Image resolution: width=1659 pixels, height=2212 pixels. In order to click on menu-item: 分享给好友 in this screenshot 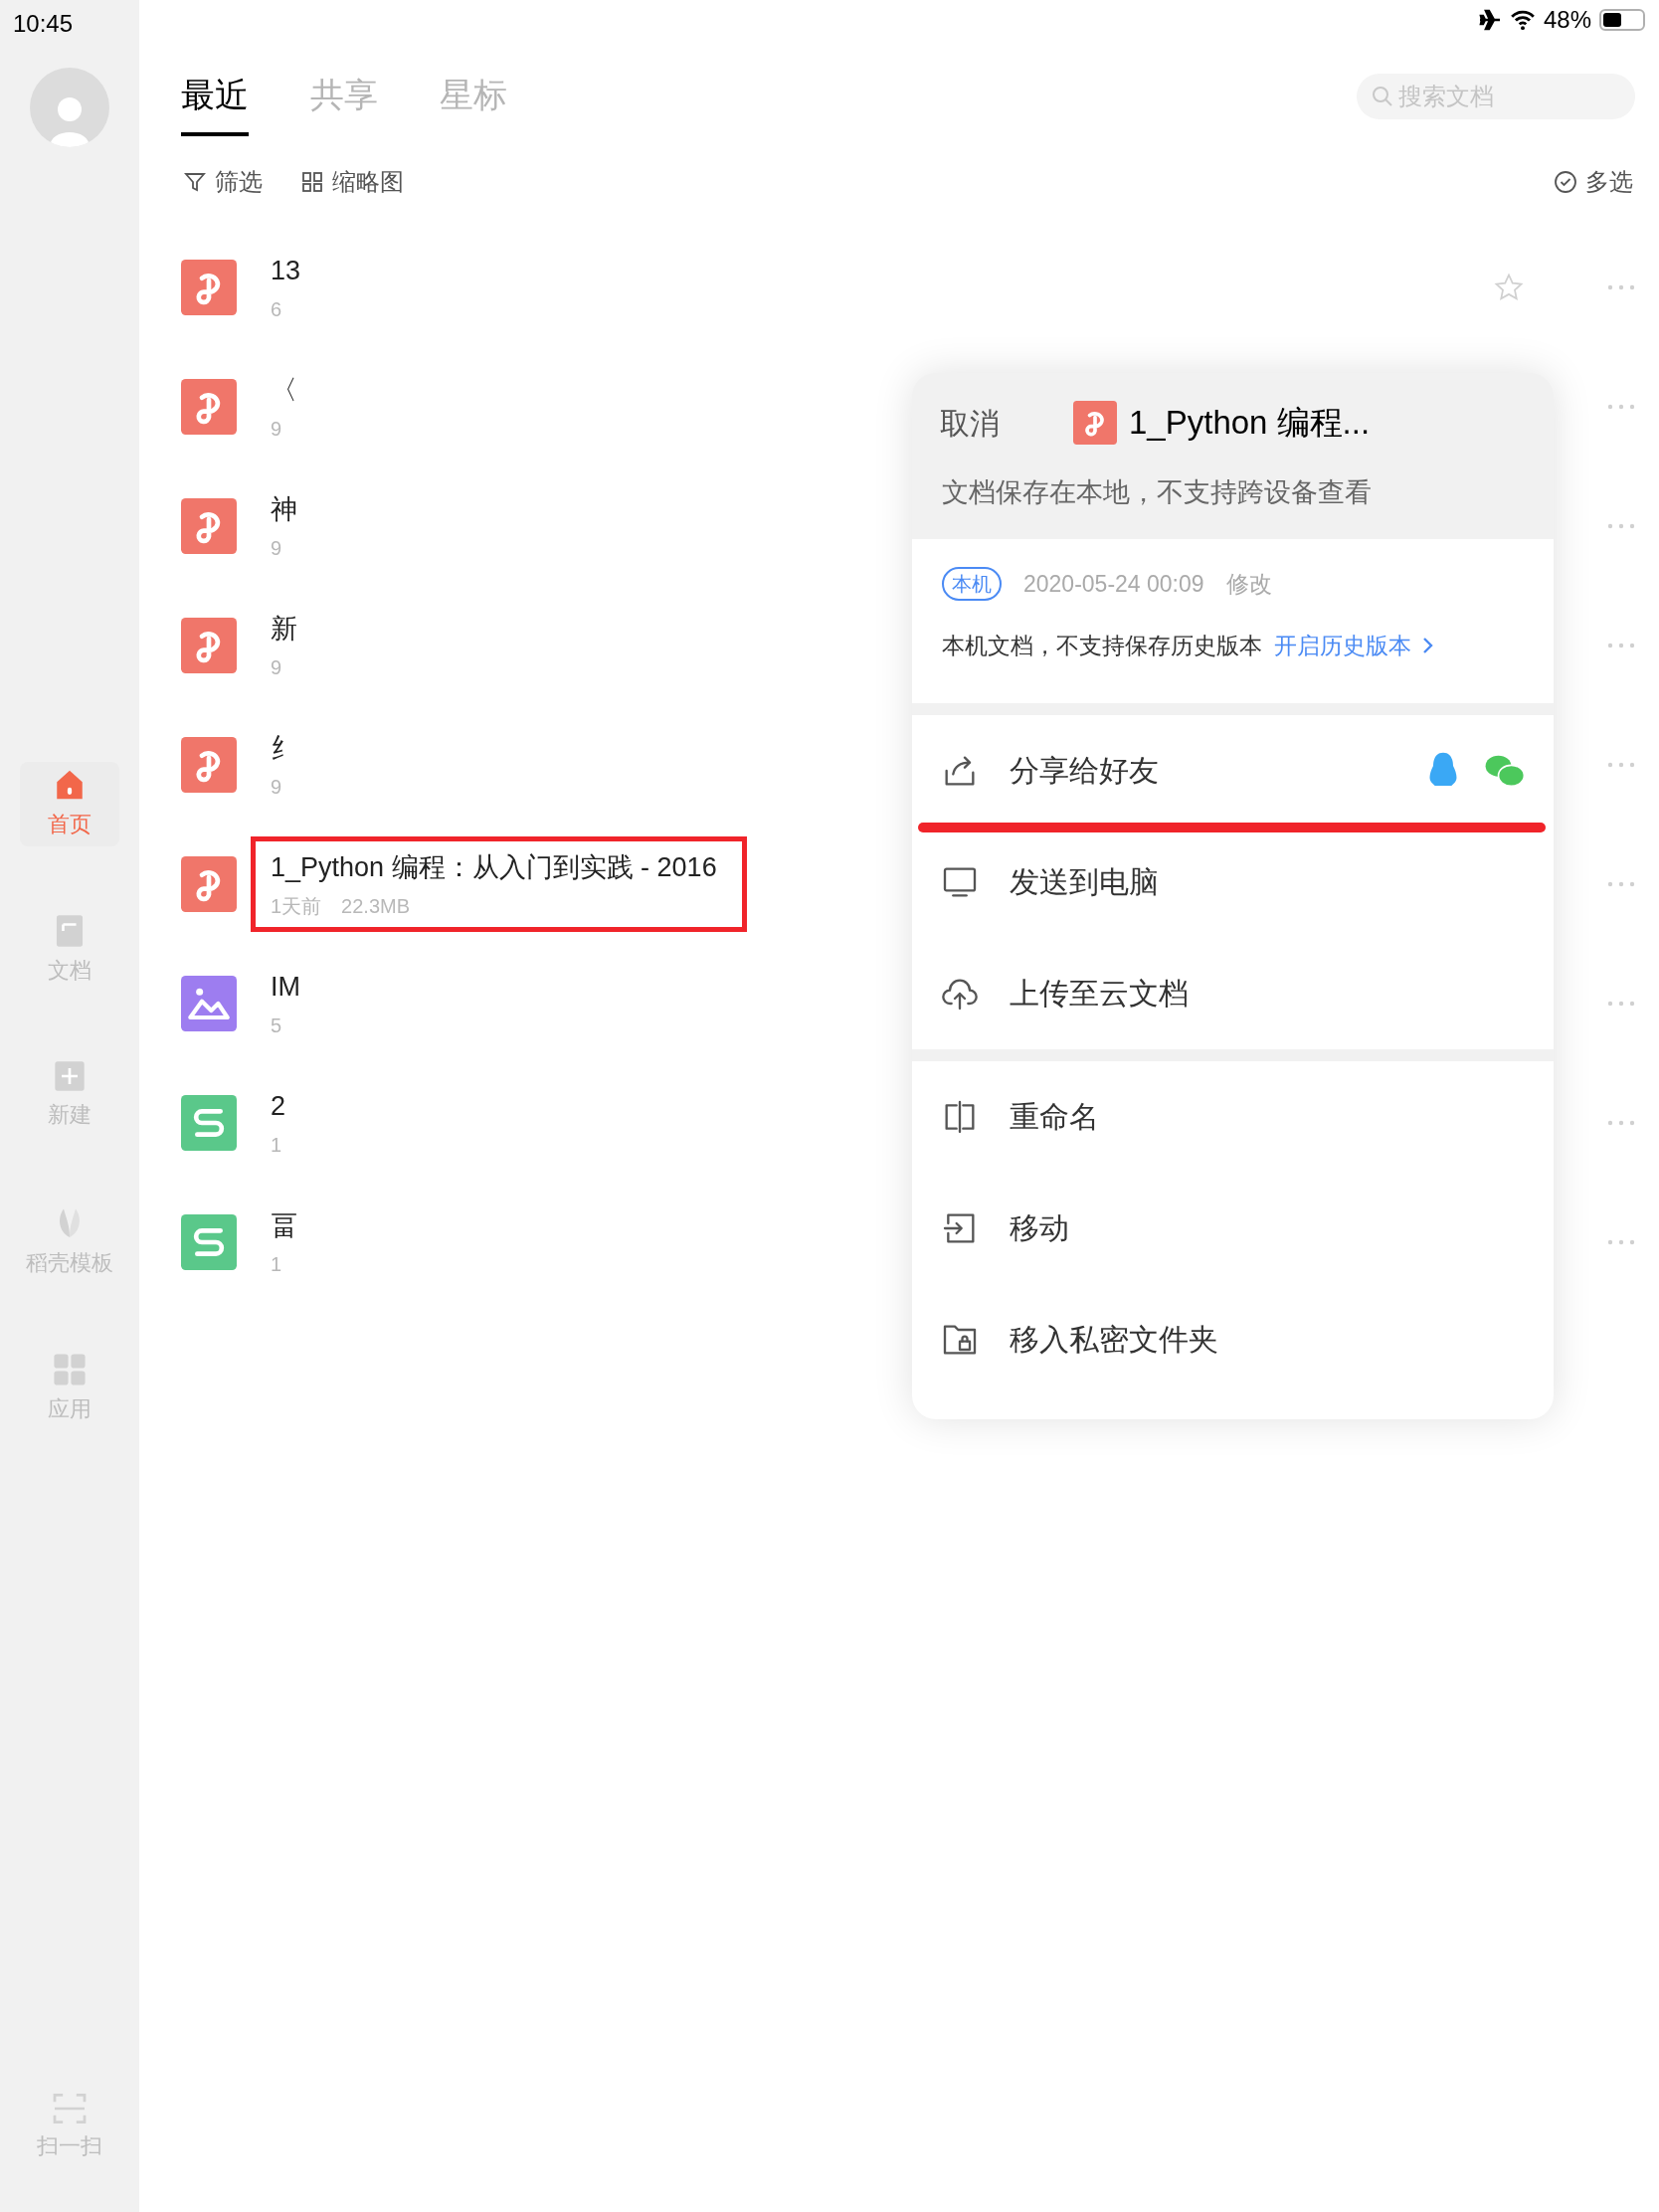, I will do `click(1233, 770)`.